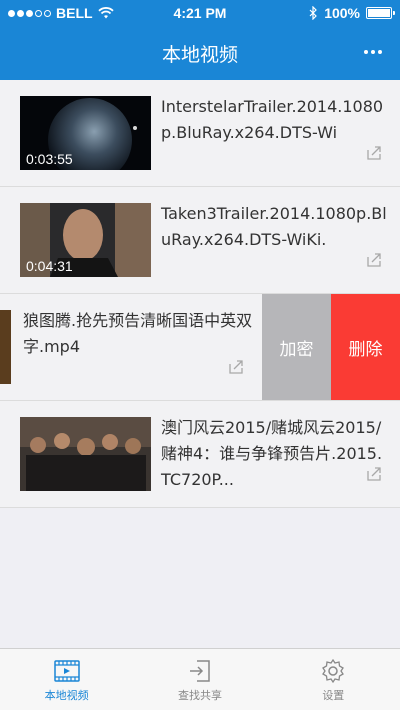 Image resolution: width=400 pixels, height=710 pixels. I want to click on video-thumbnail: 0:03:55, so click(85, 133).